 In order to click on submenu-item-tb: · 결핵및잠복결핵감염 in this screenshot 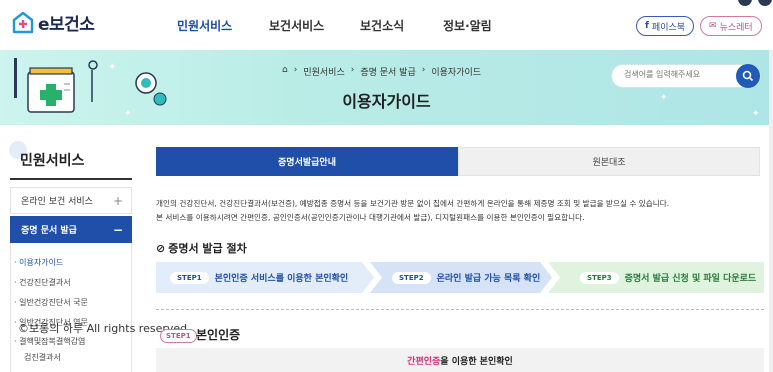, I will do `click(49, 341)`.